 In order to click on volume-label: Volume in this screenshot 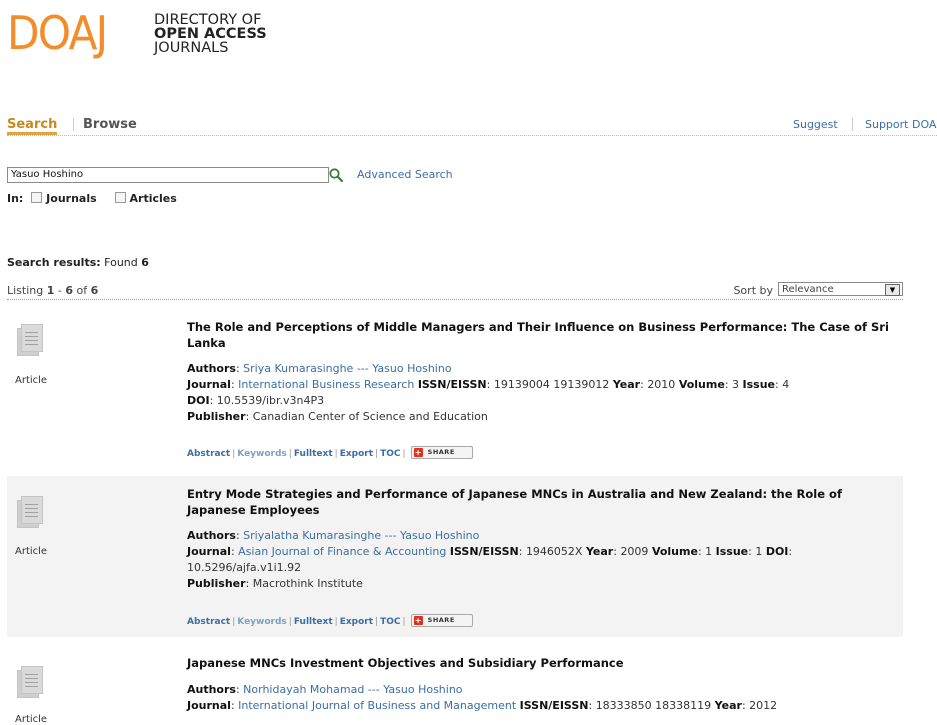, I will do `click(674, 551)`.